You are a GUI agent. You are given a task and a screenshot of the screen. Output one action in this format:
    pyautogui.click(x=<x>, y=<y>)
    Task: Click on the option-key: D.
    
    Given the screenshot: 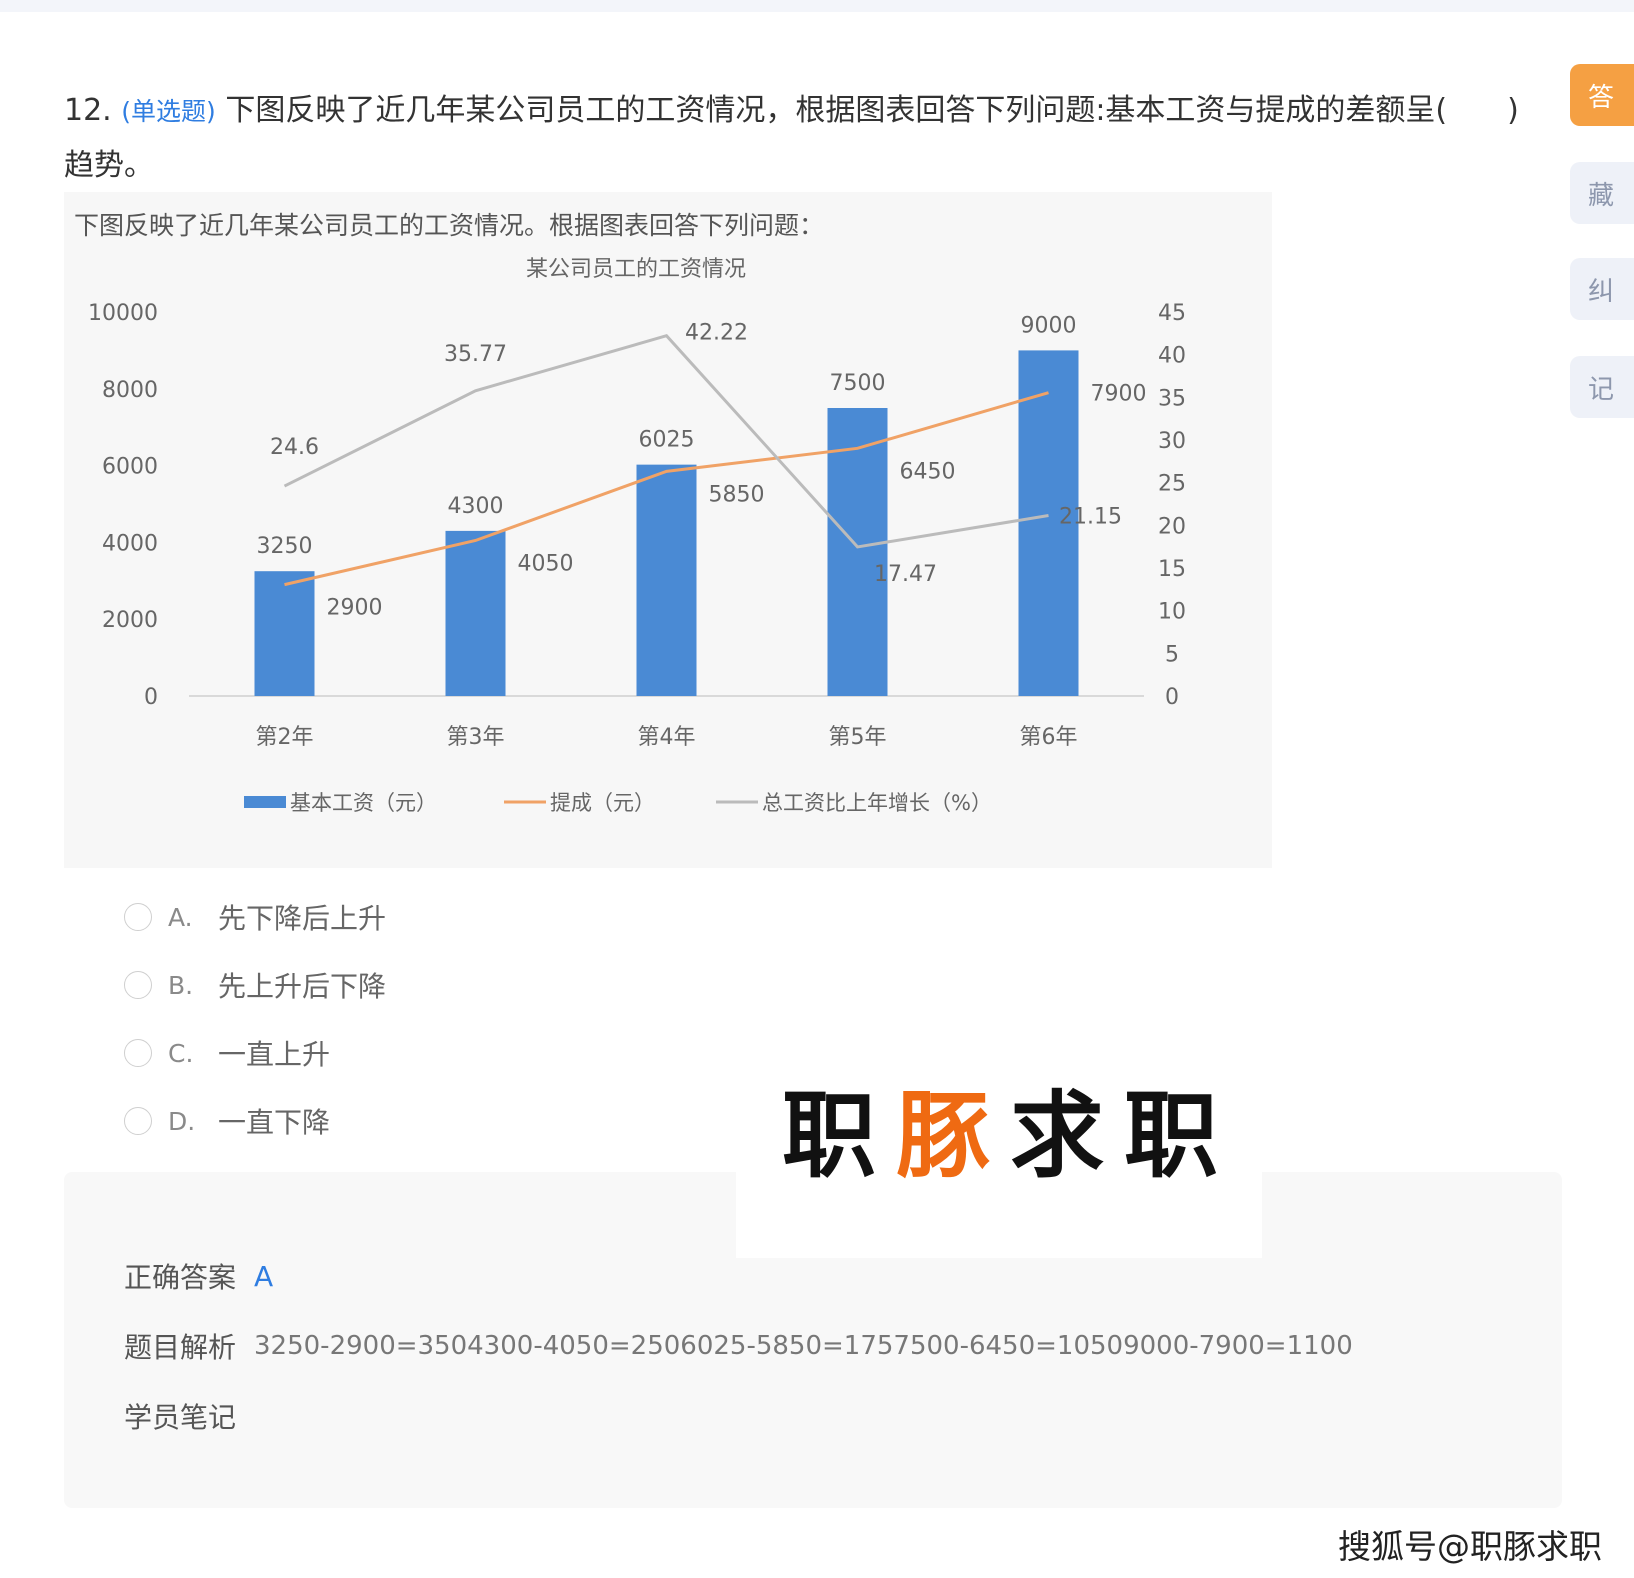 What is the action you would take?
    pyautogui.click(x=182, y=1121)
    